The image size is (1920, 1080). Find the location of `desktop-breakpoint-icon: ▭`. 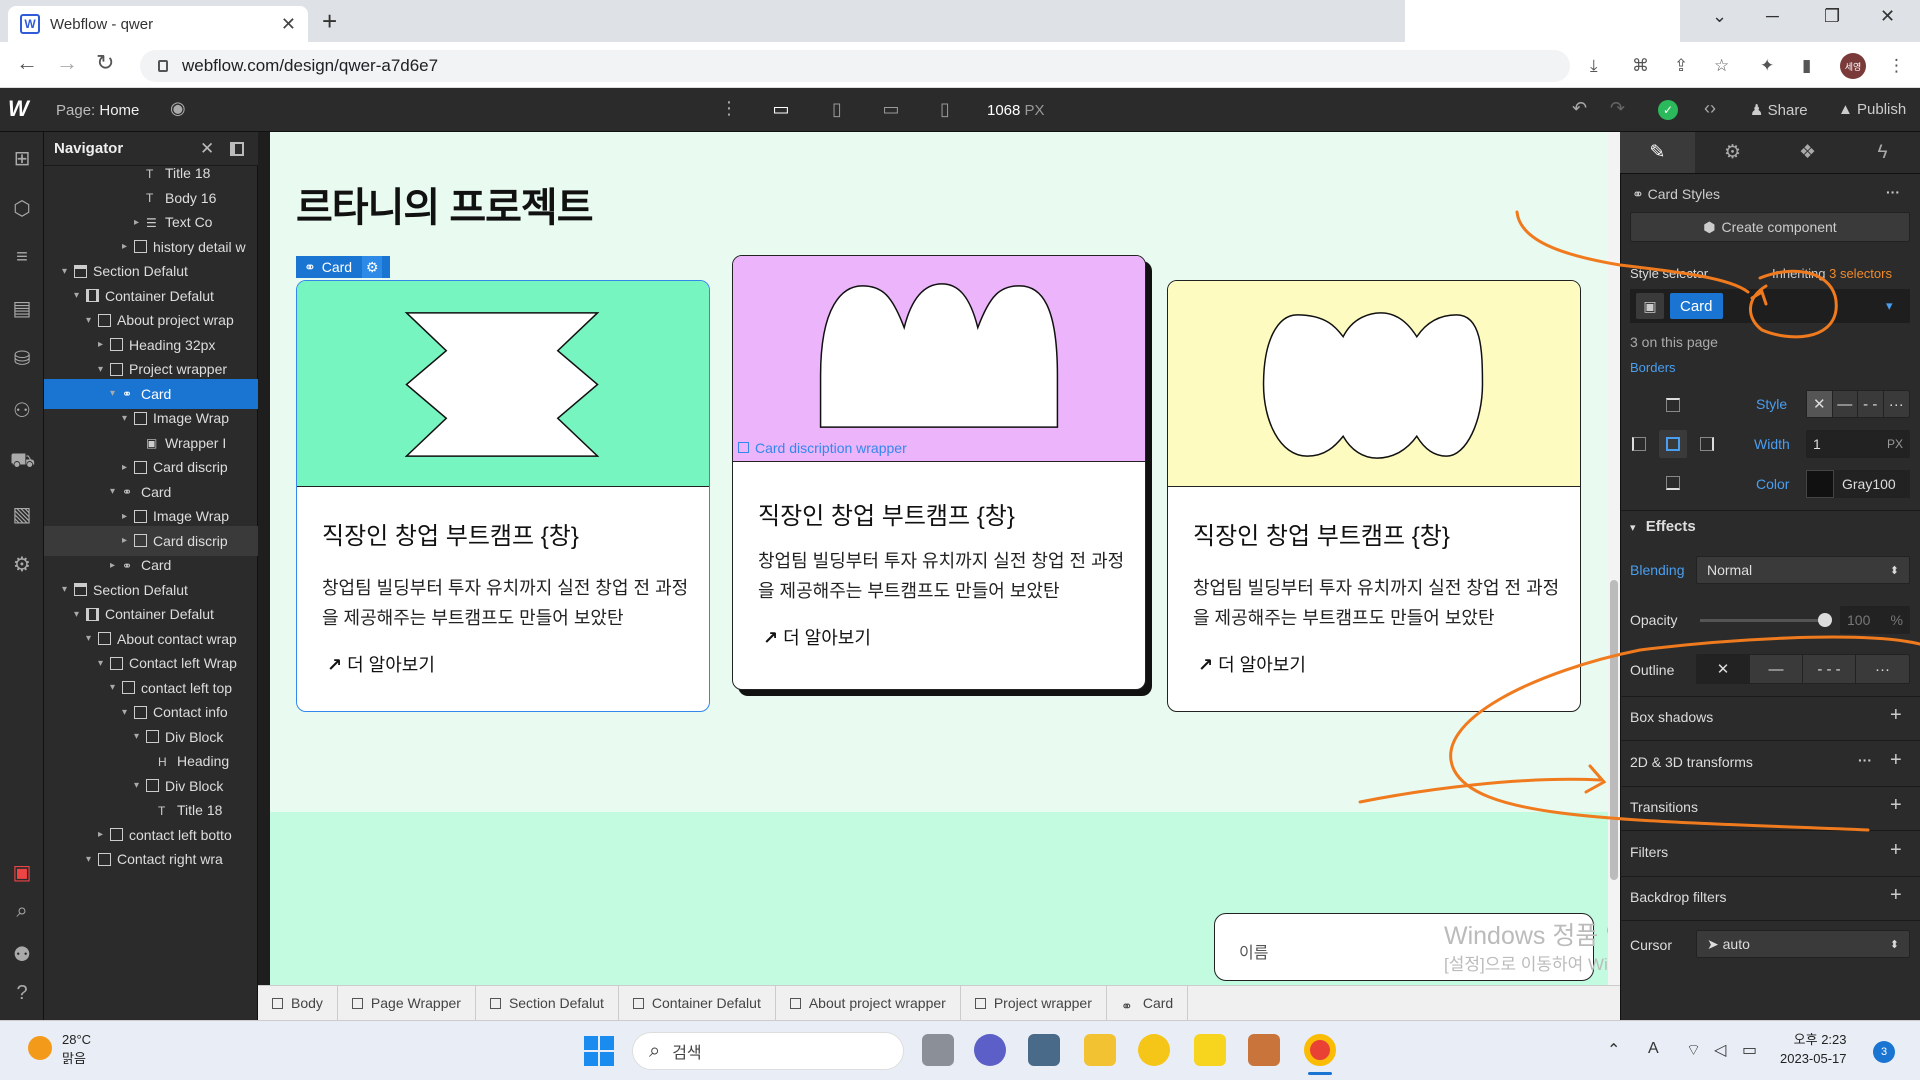

desktop-breakpoint-icon: ▭ is located at coordinates (781, 109).